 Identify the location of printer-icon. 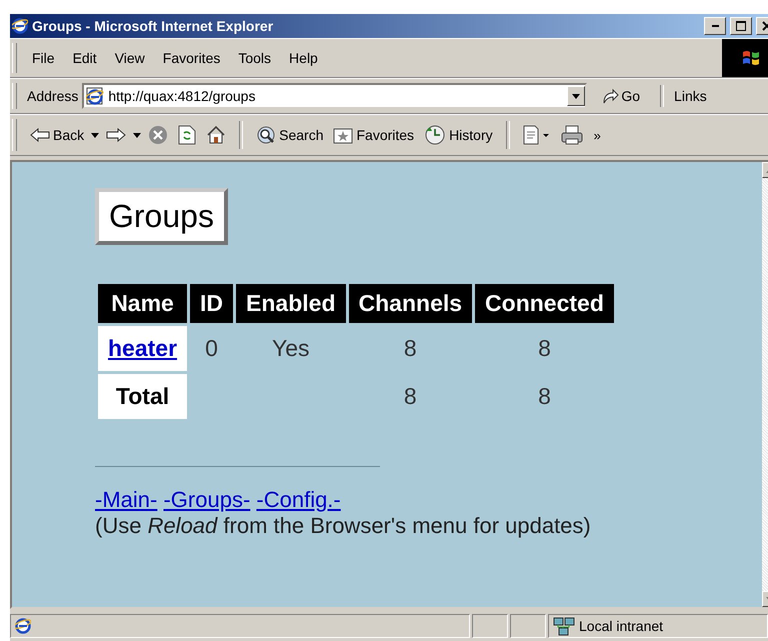
(571, 135).